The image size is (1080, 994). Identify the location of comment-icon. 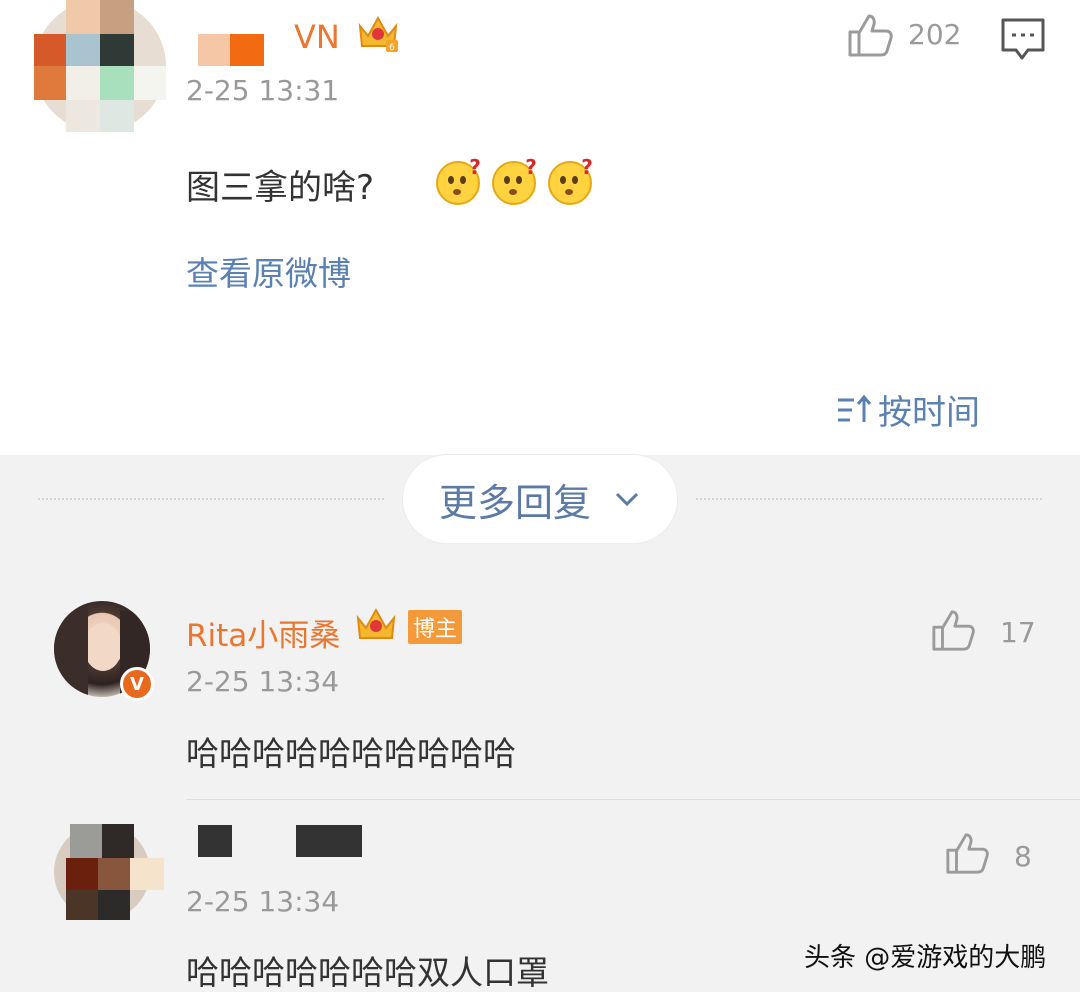
(1023, 39).